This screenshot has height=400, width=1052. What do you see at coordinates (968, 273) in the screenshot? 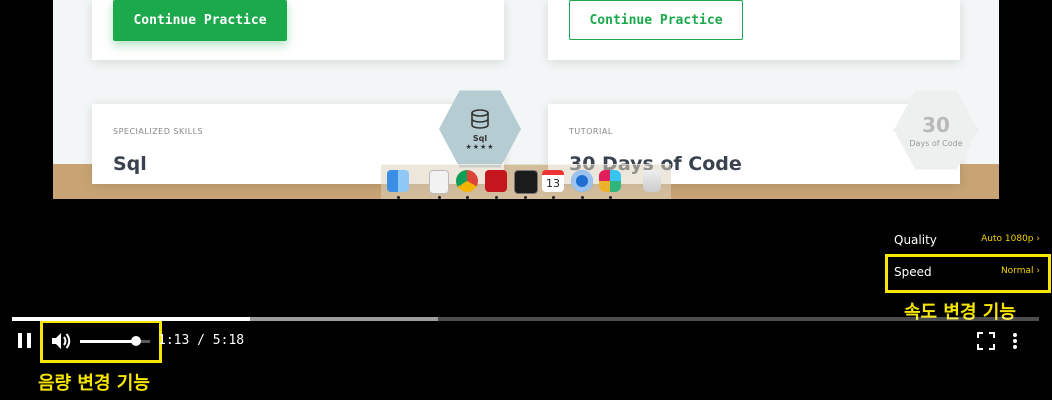
I see `speed-highlight-box` at bounding box center [968, 273].